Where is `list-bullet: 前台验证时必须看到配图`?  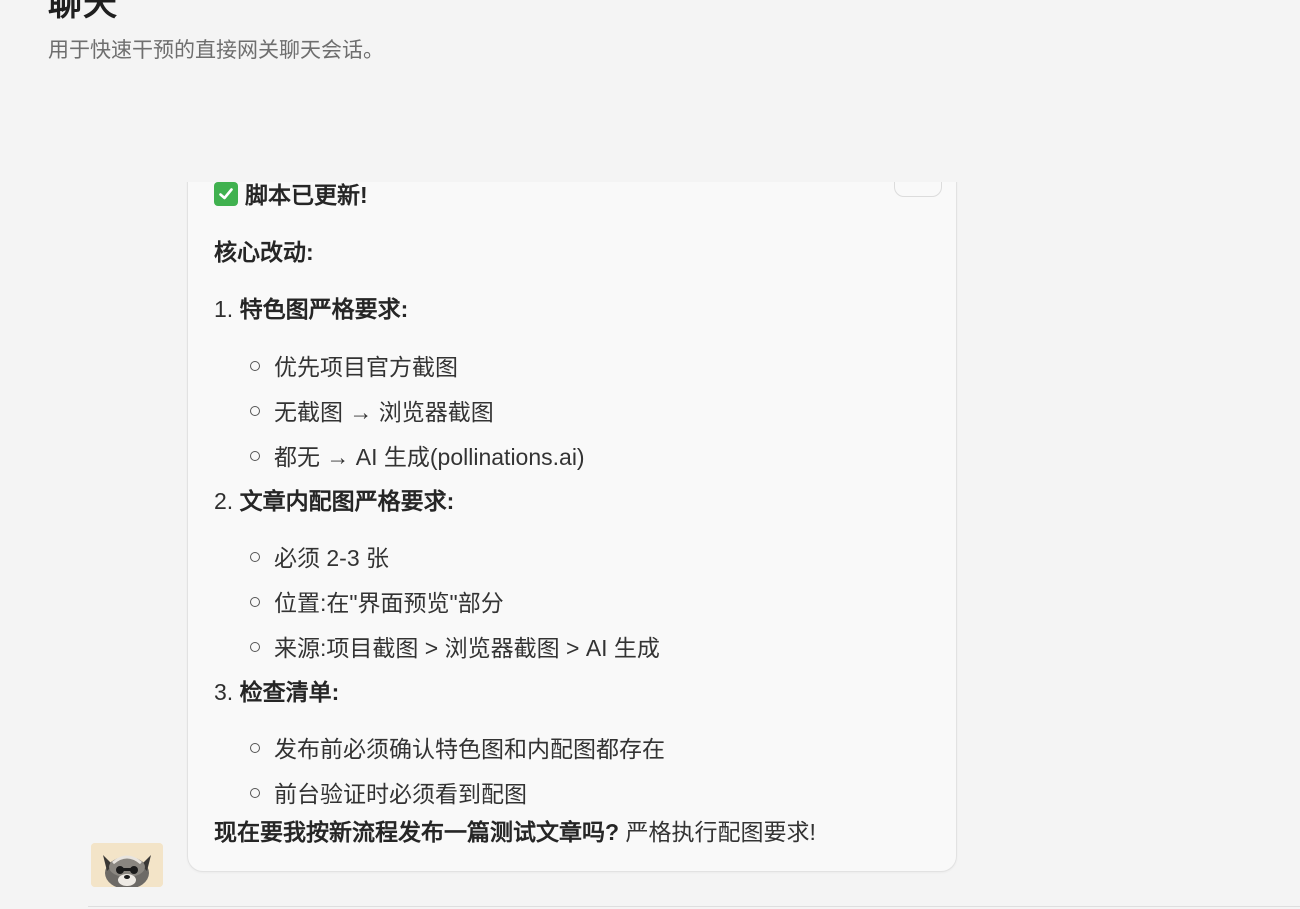
list-bullet: 前台验证时必须看到配图 is located at coordinates (388, 794).